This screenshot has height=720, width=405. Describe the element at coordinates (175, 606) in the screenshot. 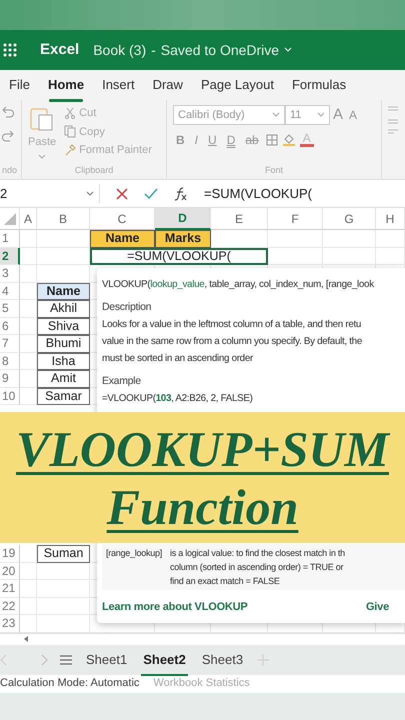

I see `learn-more-link: Learn more about VLOOKUP` at that location.